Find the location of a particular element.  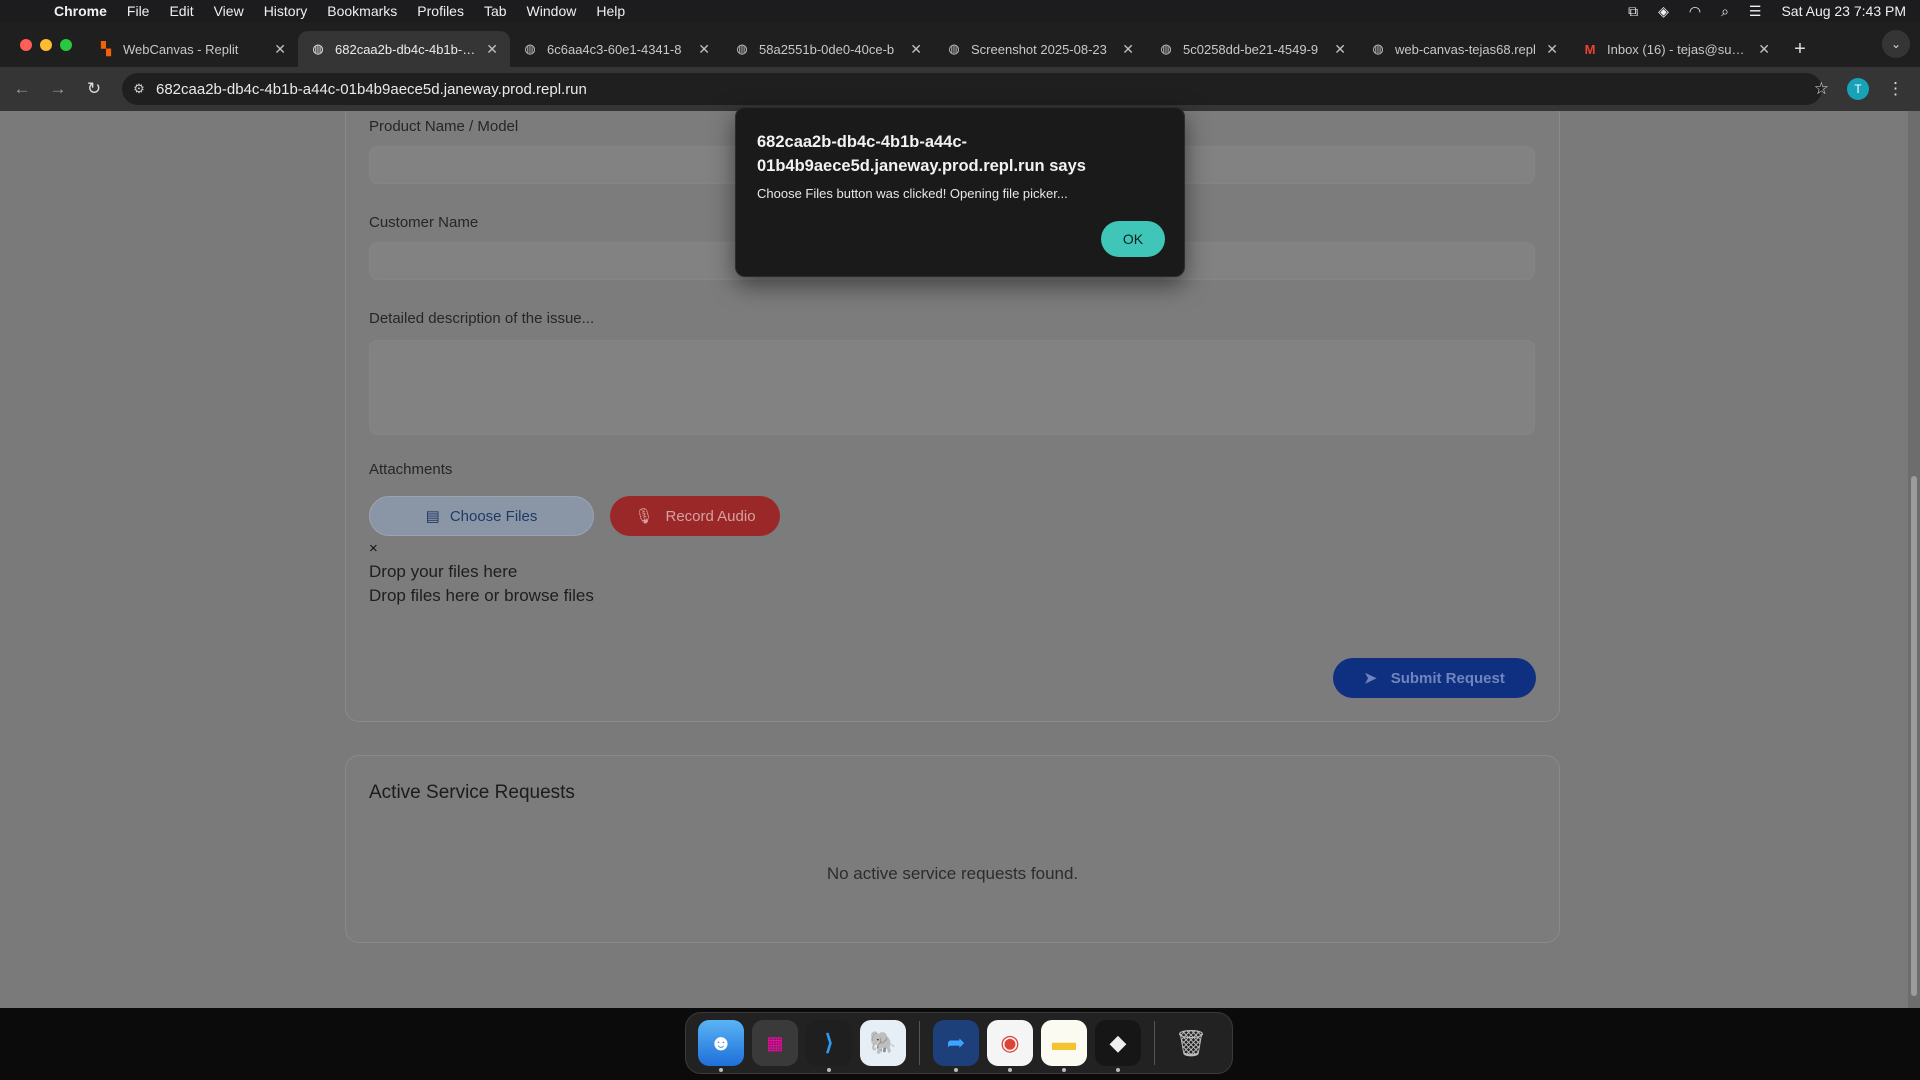

vpn-icon: ◈ is located at coordinates (1663, 11).